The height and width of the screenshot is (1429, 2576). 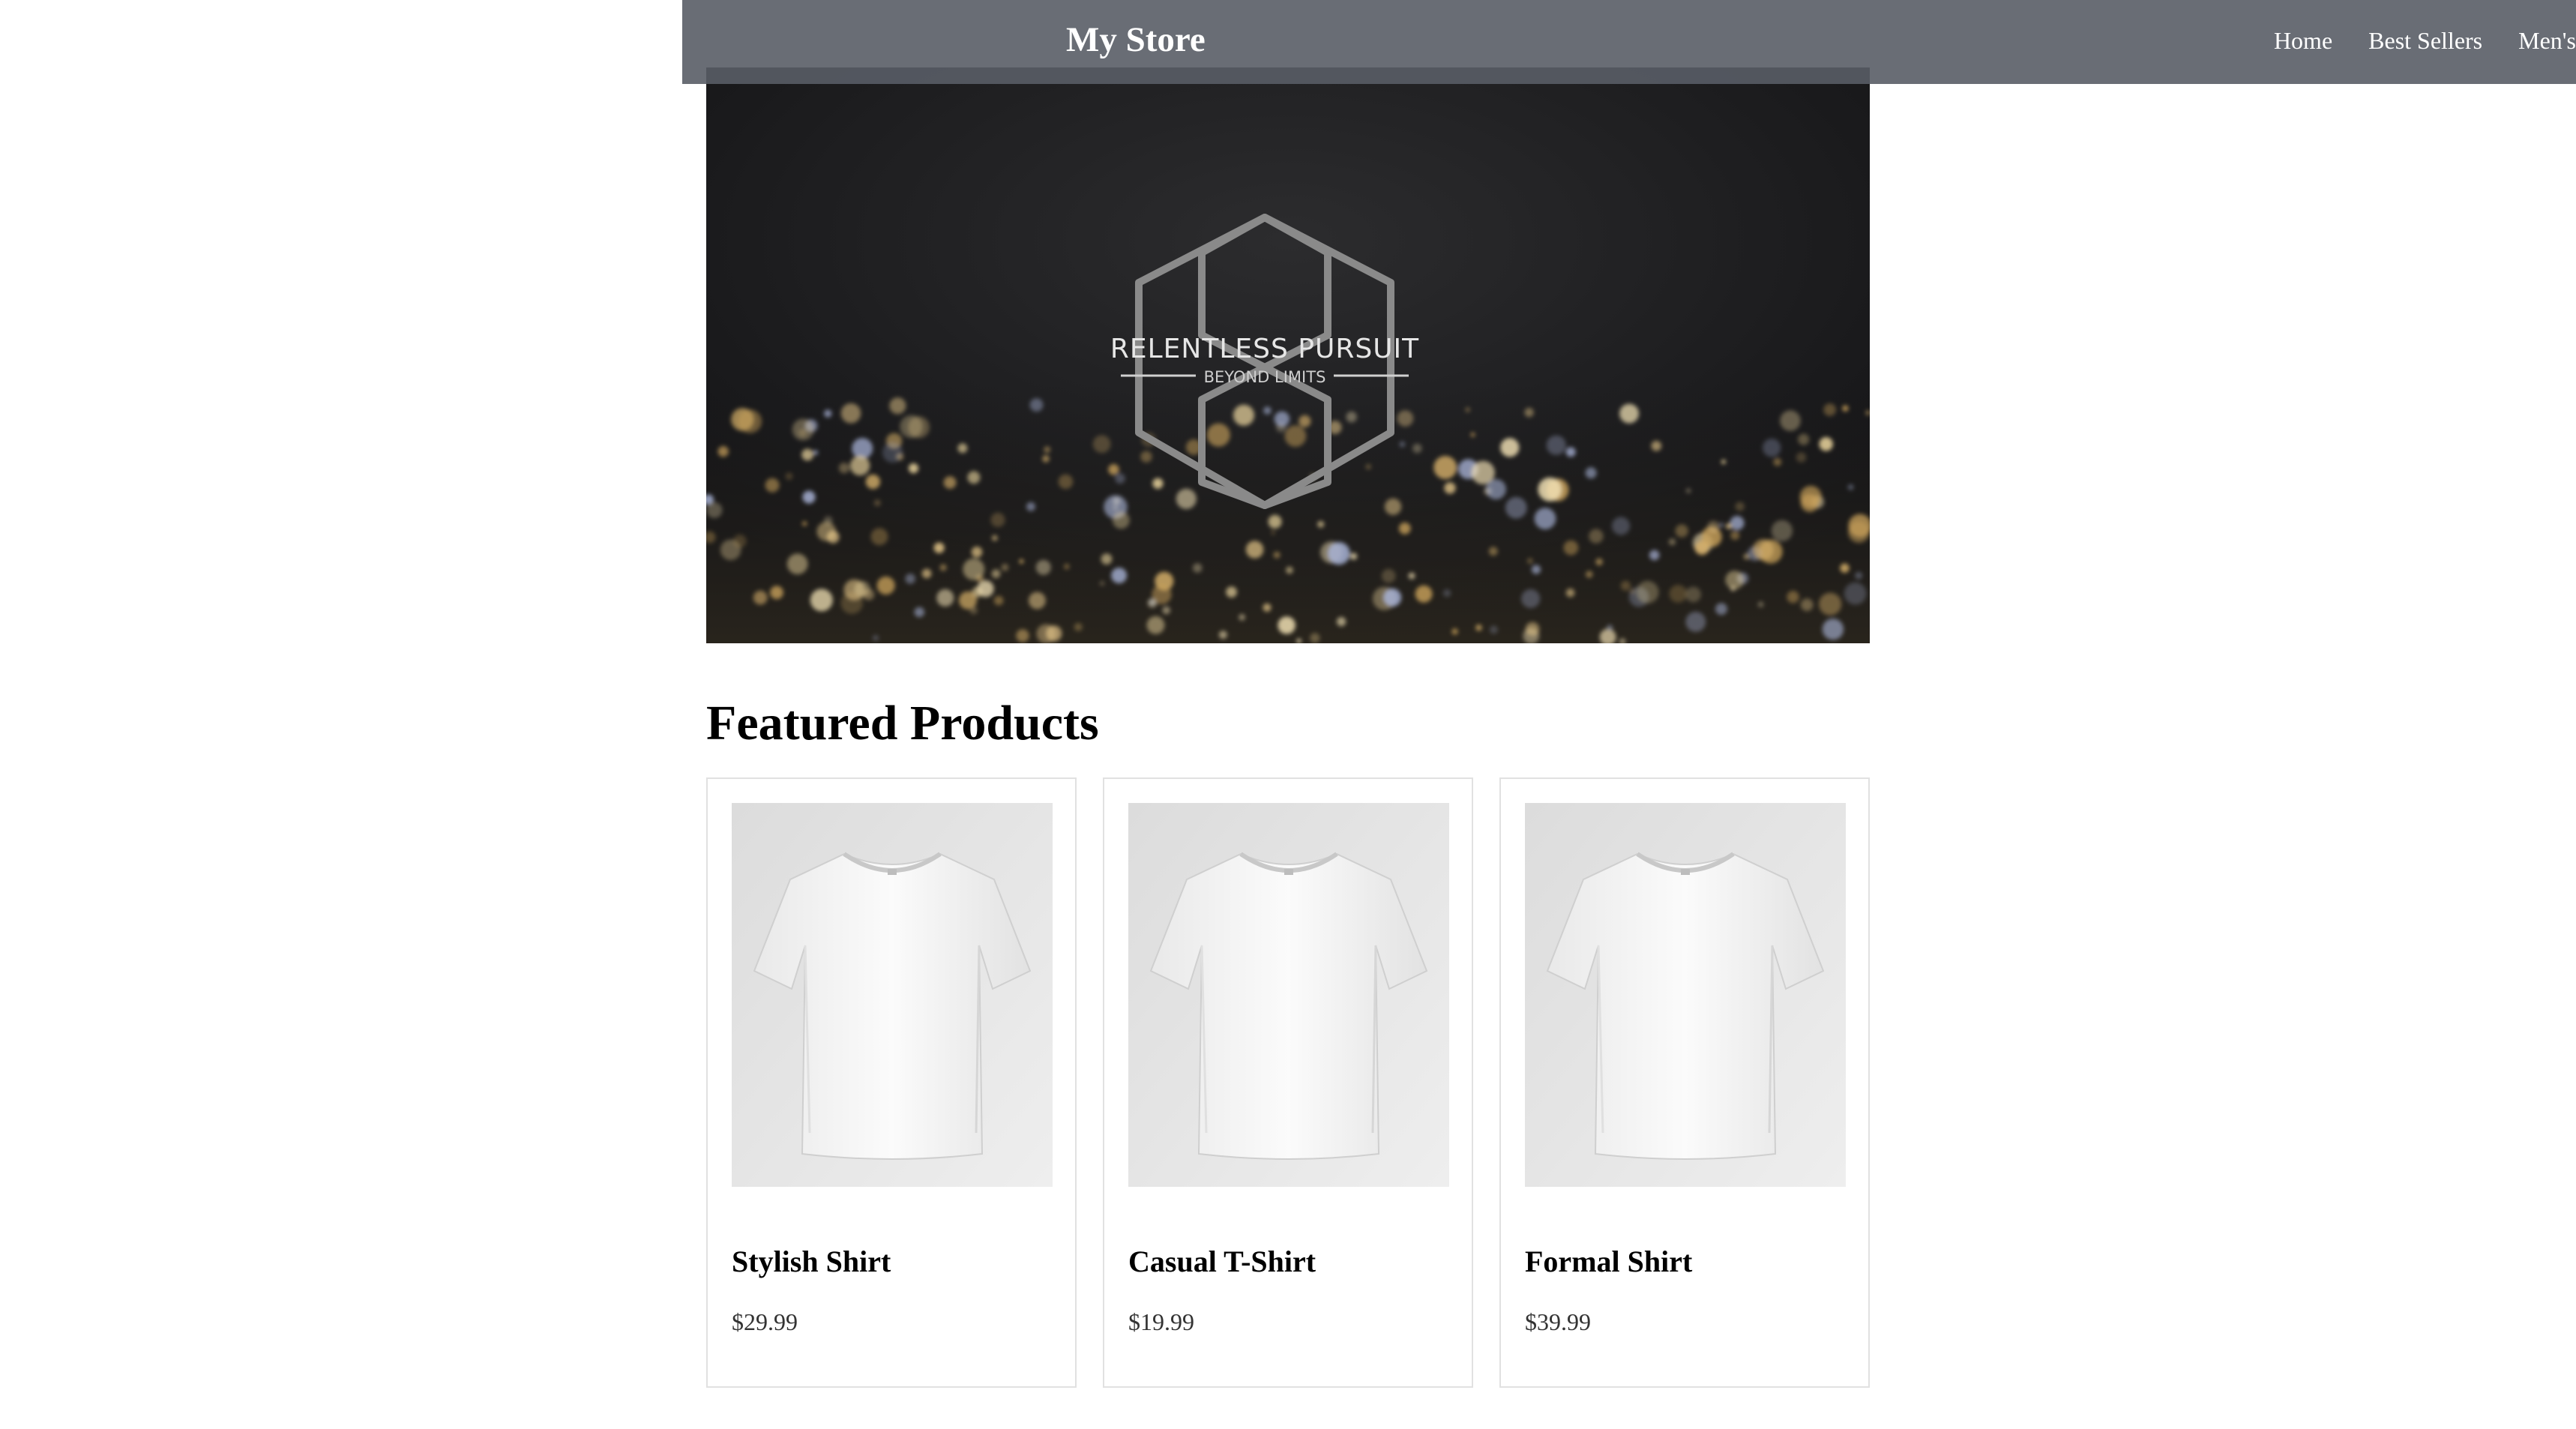 I want to click on product-card: Casual T-Shirt $19.99, so click(x=1288, y=1082).